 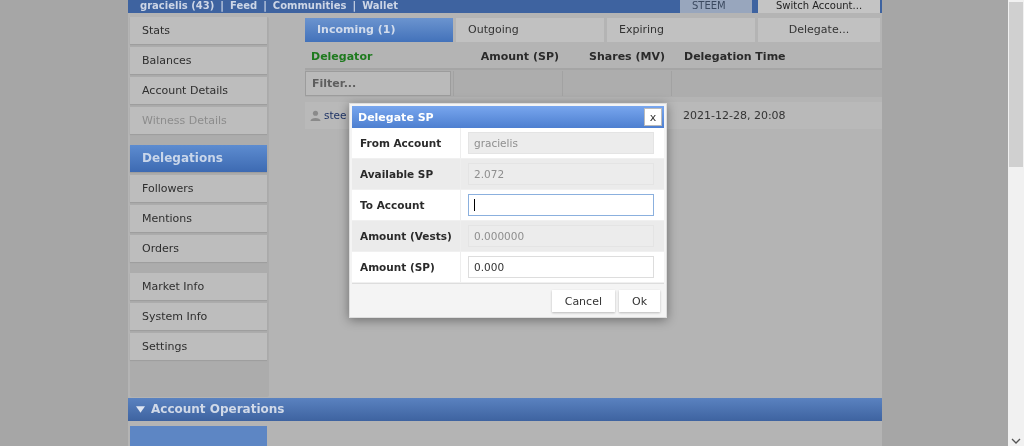 I want to click on sidebar-item: Balances, so click(x=198, y=60).